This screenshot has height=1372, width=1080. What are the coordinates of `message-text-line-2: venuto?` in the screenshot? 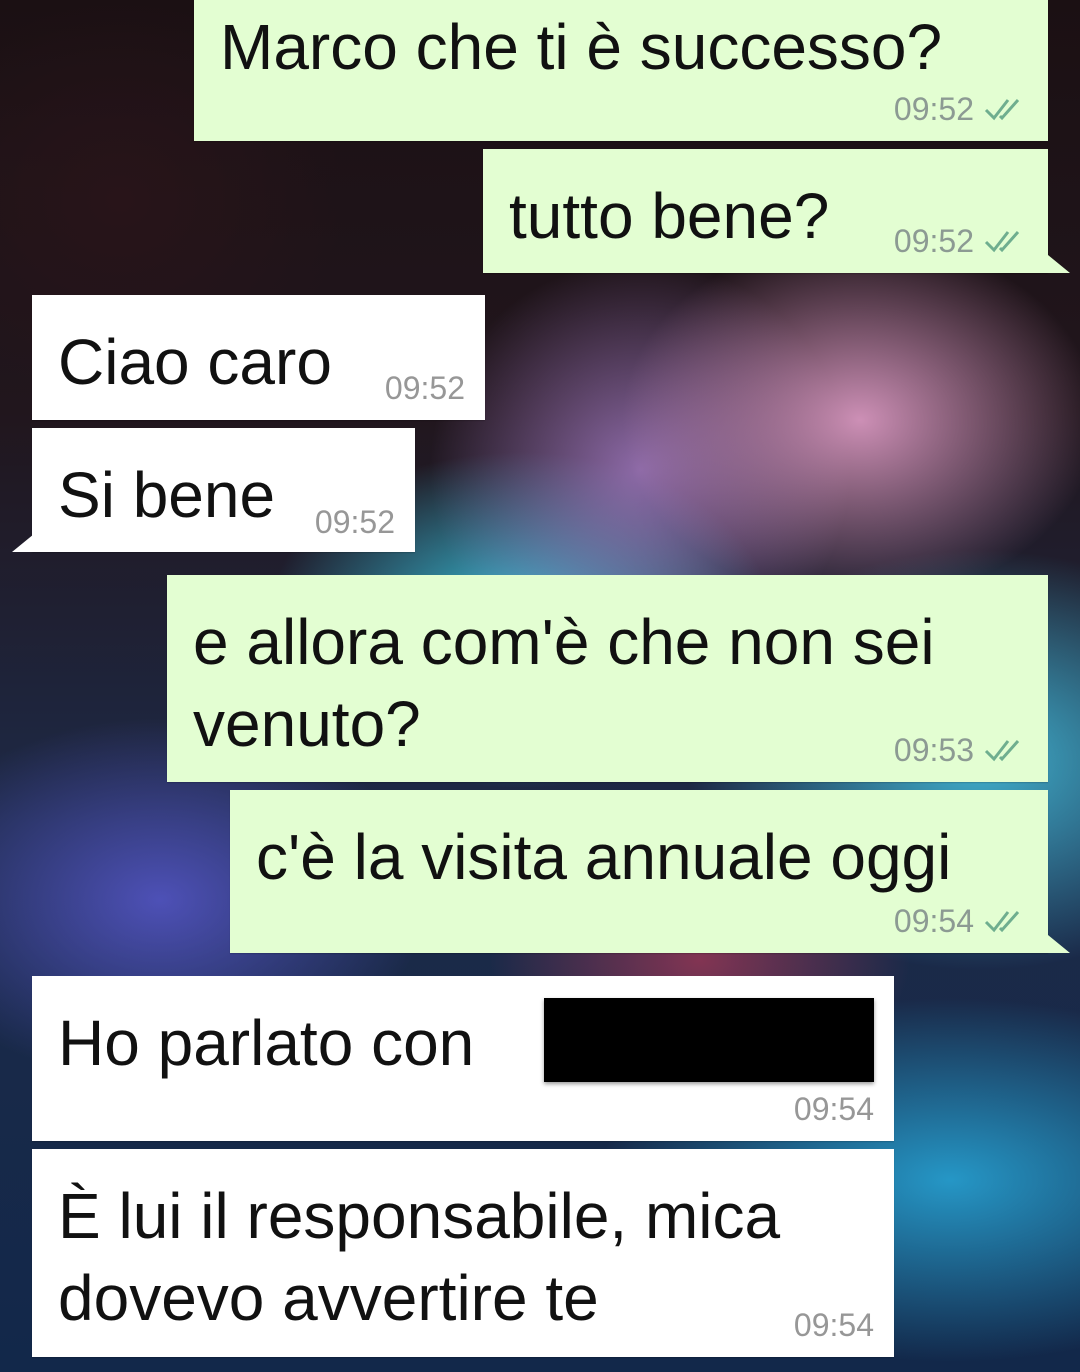 It's located at (307, 724).